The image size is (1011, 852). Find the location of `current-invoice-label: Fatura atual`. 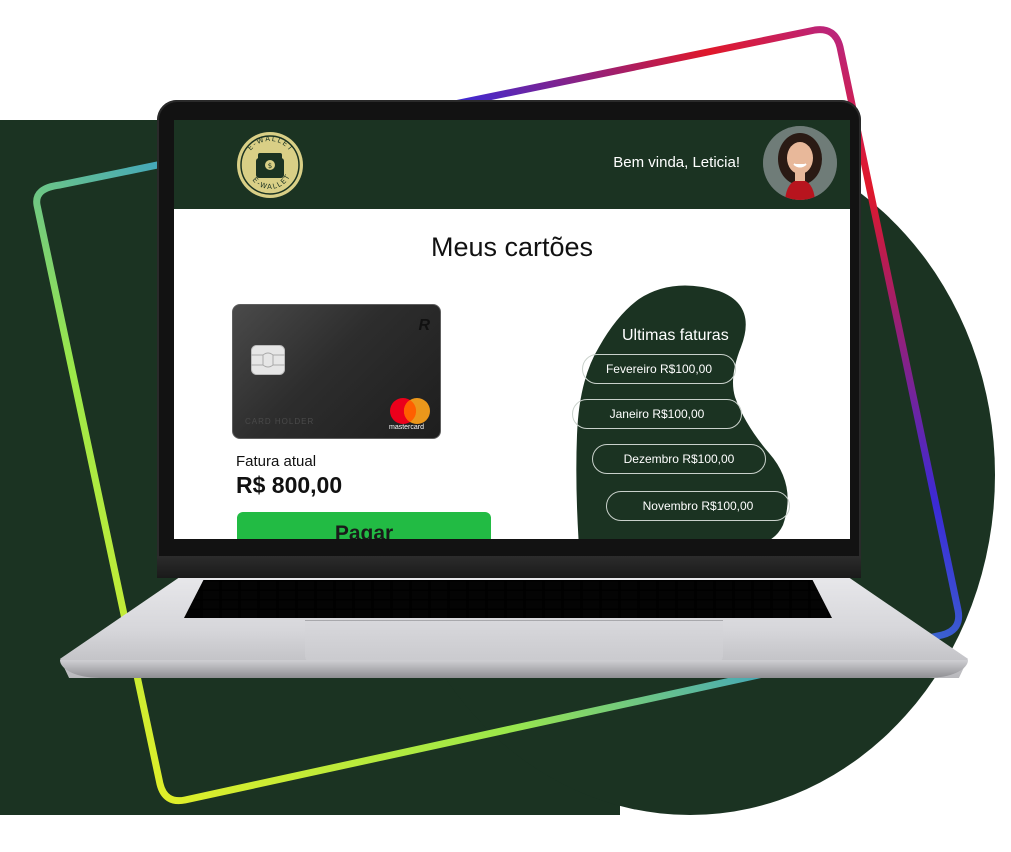

current-invoice-label: Fatura atual is located at coordinates (276, 461).